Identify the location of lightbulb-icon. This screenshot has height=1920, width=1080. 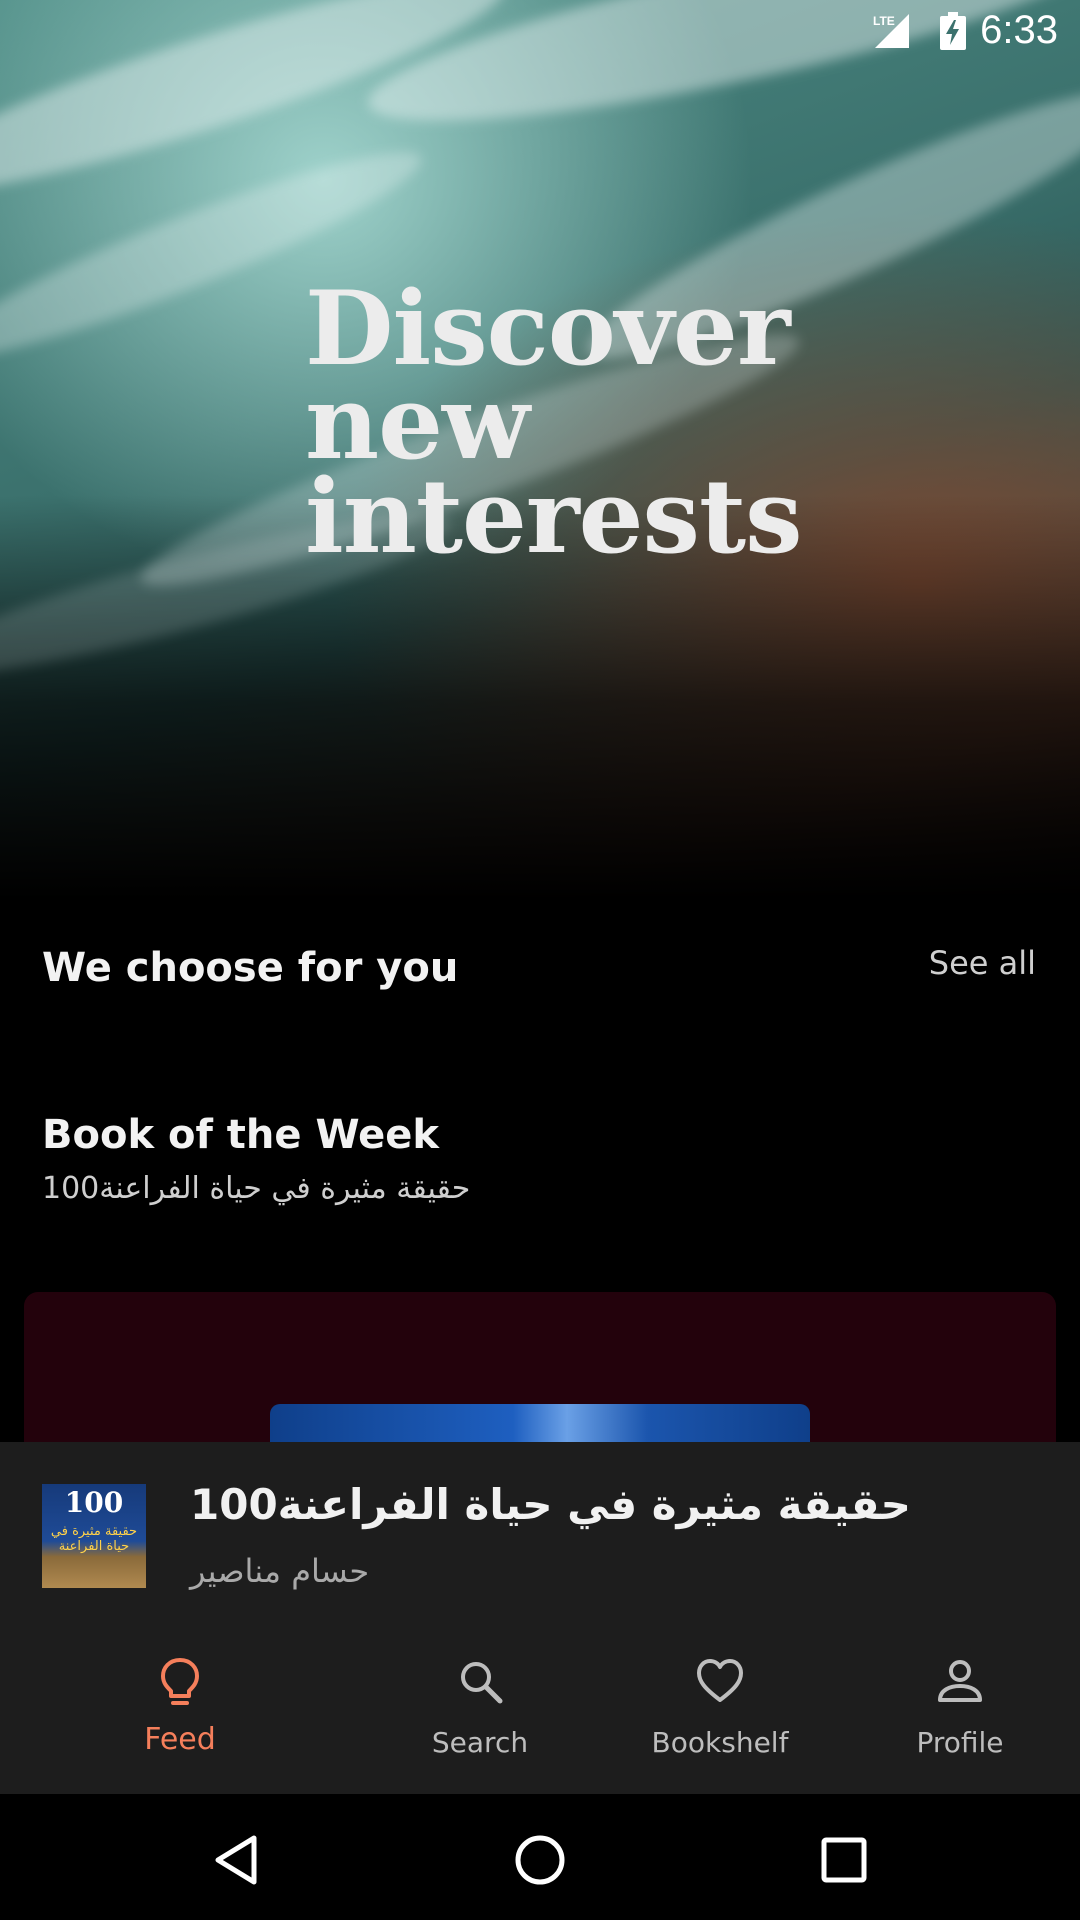
(180, 1681).